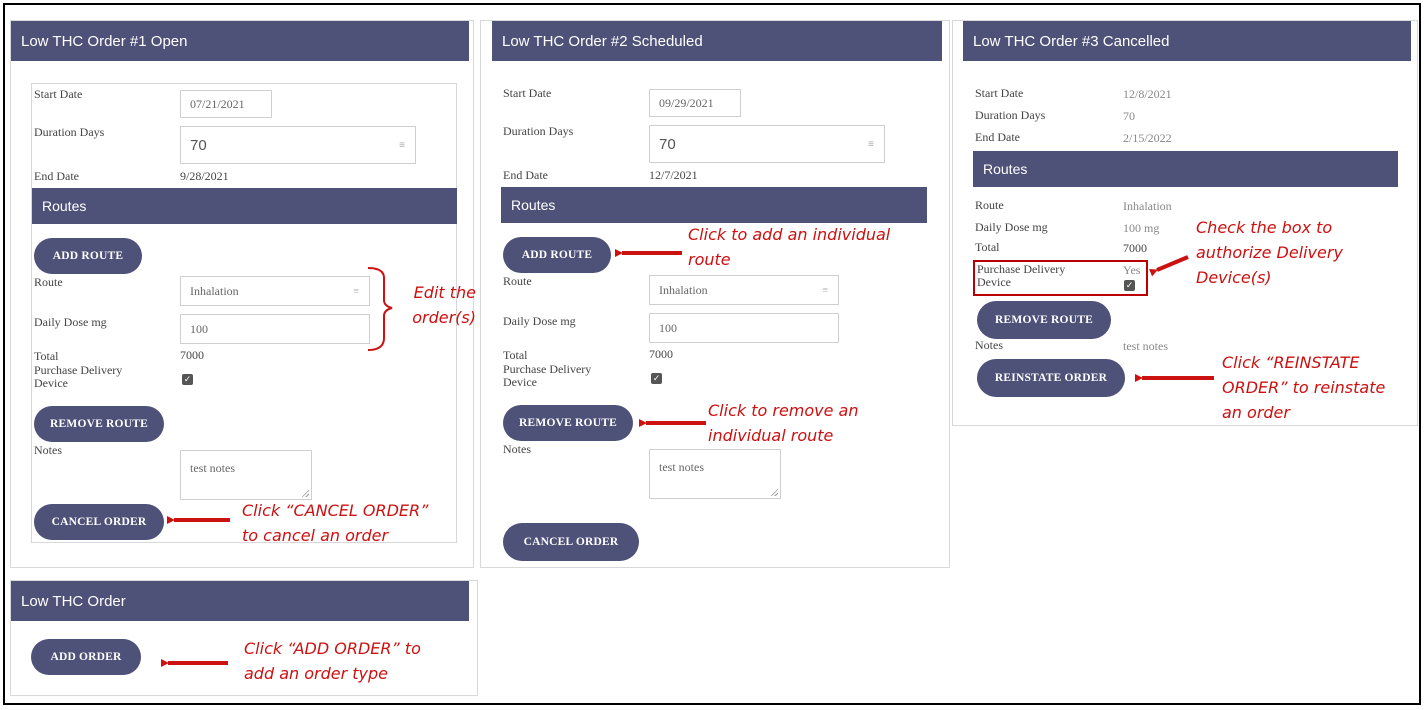 The width and height of the screenshot is (1426, 710). I want to click on reinstate-order-button: REINSTATE ORDER, so click(1051, 378).